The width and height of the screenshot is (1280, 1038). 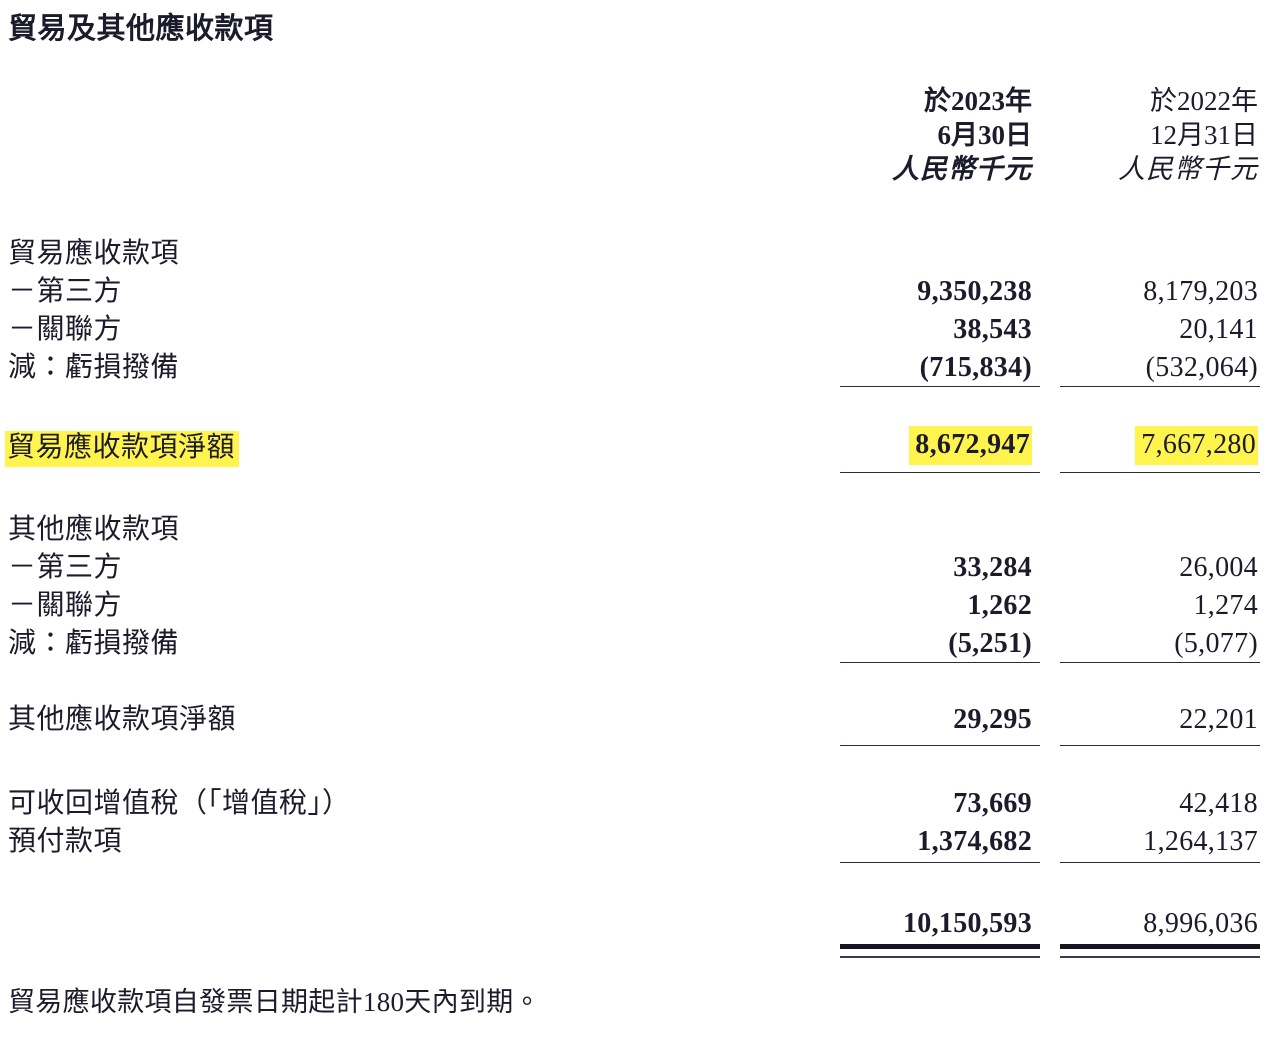 What do you see at coordinates (1160, 662) in the screenshot?
I see `subtotal-rule-other-2022` at bounding box center [1160, 662].